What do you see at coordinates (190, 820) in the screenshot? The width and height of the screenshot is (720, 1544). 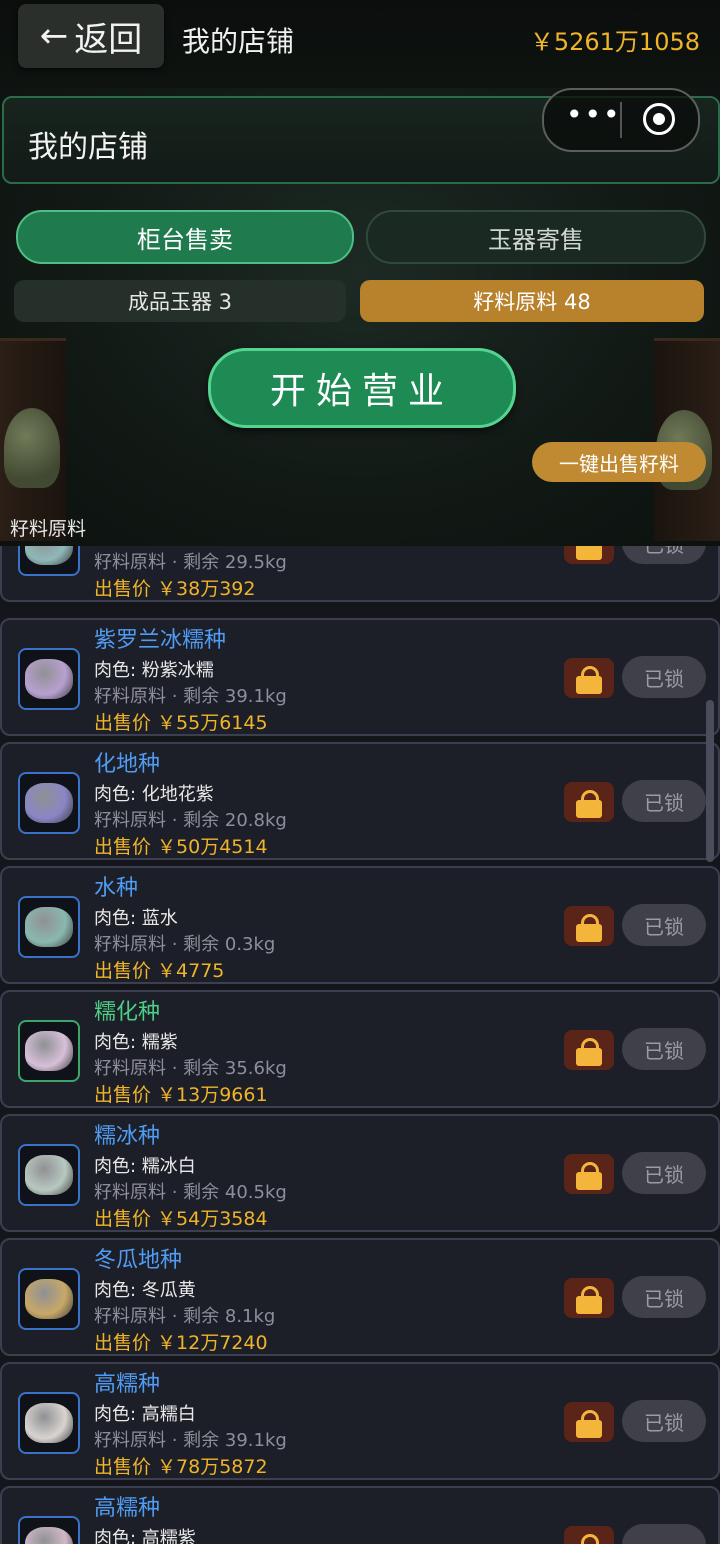 I see `item-meta: 籽料原料 · 剩余 20.8kg` at bounding box center [190, 820].